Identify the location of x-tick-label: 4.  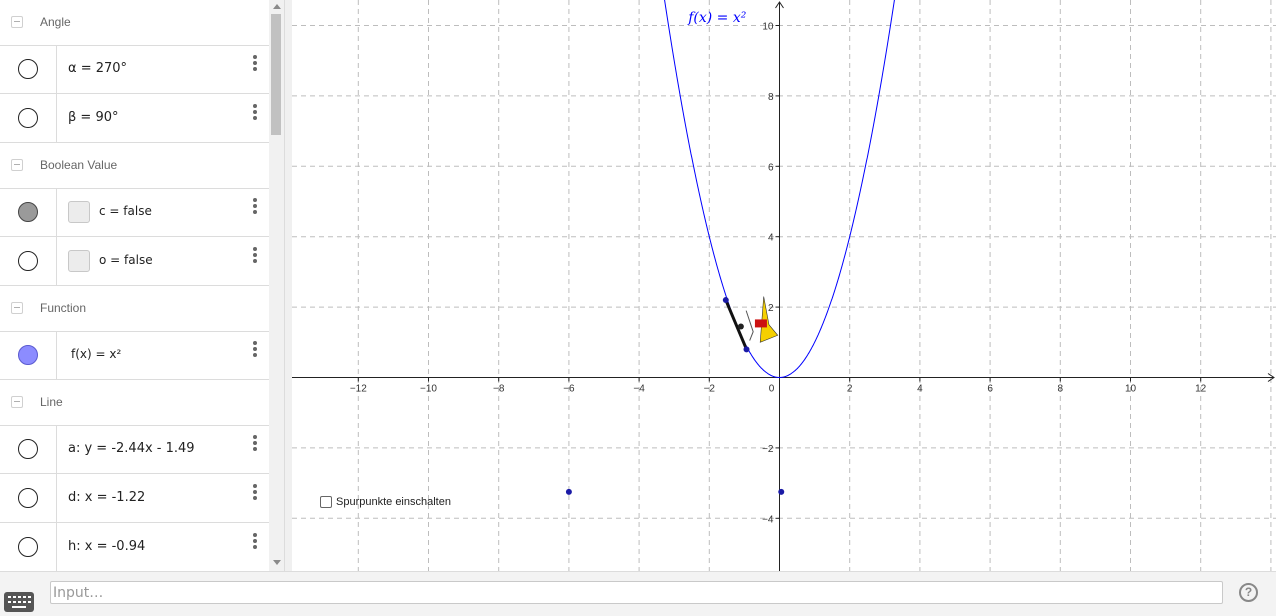
(920, 389).